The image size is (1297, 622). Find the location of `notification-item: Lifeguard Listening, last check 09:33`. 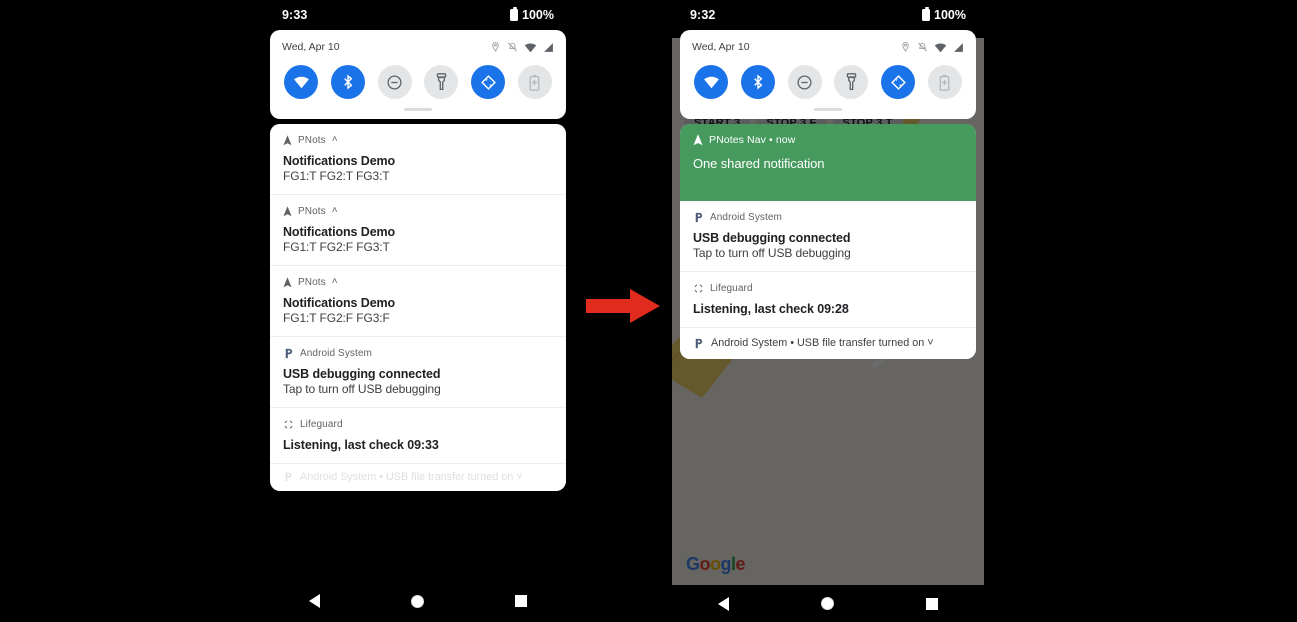

notification-item: Lifeguard Listening, last check 09:33 is located at coordinates (418, 436).